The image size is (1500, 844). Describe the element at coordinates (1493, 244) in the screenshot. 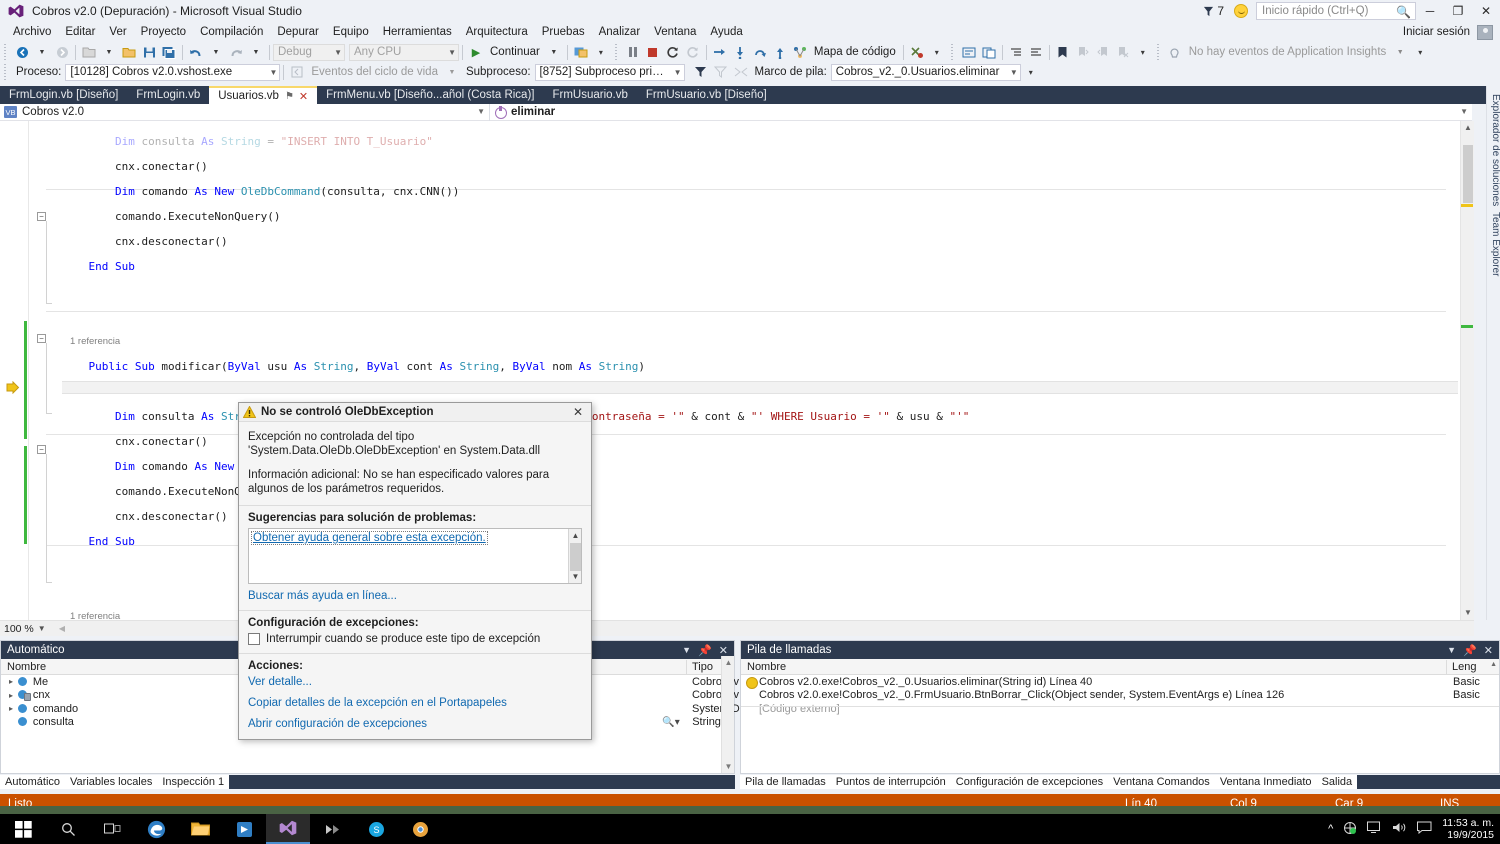

I see `team-explorer-tab: Team Explorer` at that location.